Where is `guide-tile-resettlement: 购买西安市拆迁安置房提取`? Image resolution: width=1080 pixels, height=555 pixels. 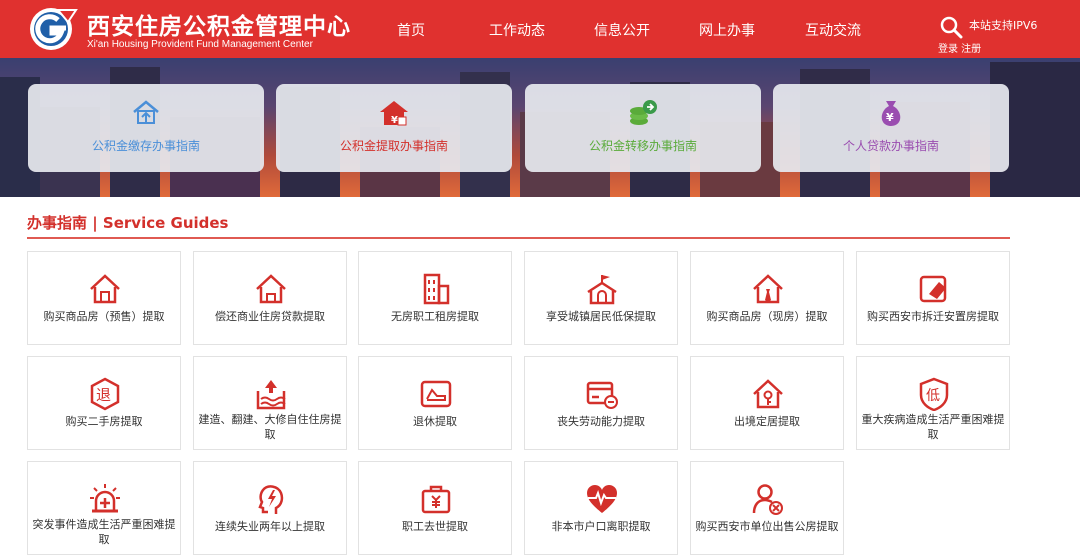
guide-tile-resettlement: 购买西安市拆迁安置房提取 is located at coordinates (933, 298).